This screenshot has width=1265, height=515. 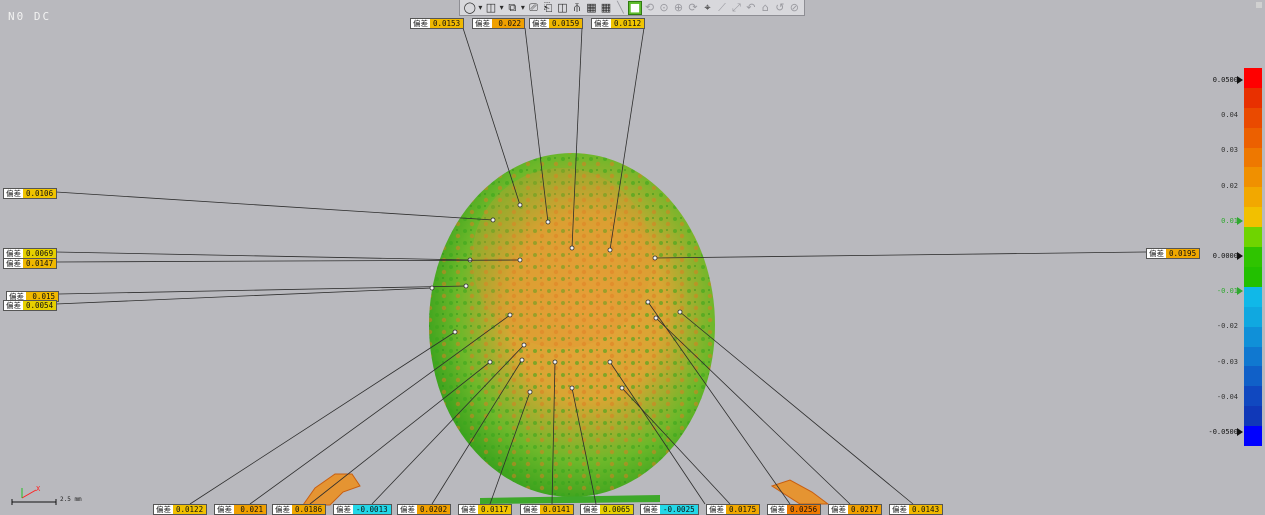 What do you see at coordinates (299, 509) in the screenshot?
I see `deviation-label: 偏差 0.0186` at bounding box center [299, 509].